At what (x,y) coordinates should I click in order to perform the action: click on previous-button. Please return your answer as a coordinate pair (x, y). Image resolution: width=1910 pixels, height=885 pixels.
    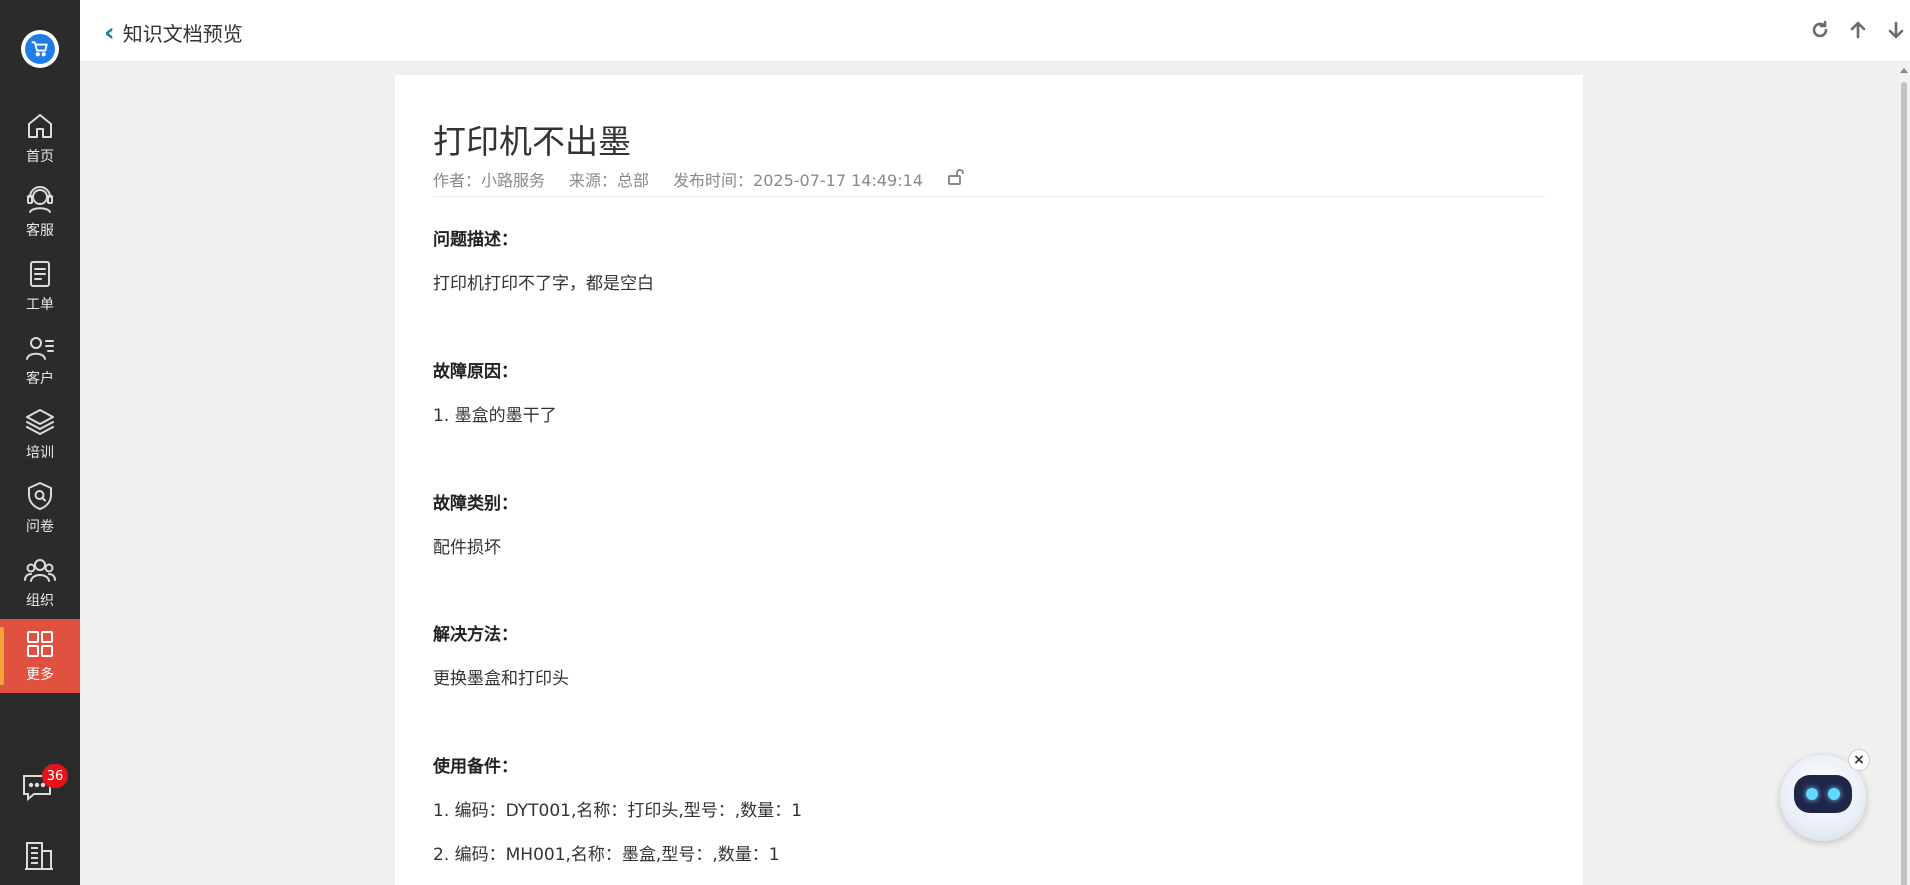
    Looking at the image, I should click on (1858, 30).